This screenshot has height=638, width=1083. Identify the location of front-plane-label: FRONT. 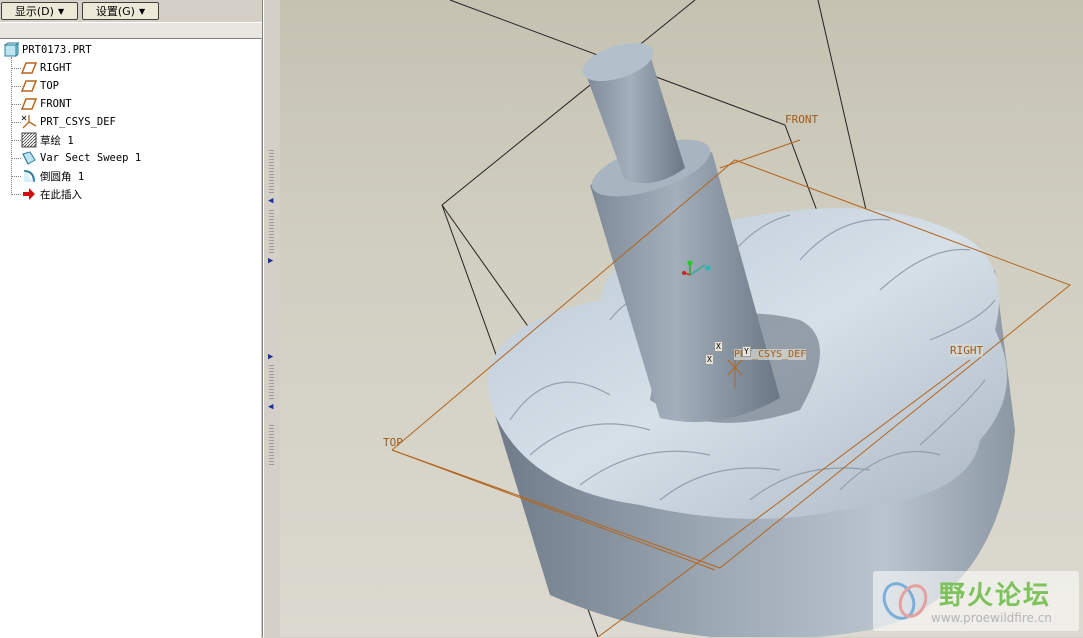
(802, 119).